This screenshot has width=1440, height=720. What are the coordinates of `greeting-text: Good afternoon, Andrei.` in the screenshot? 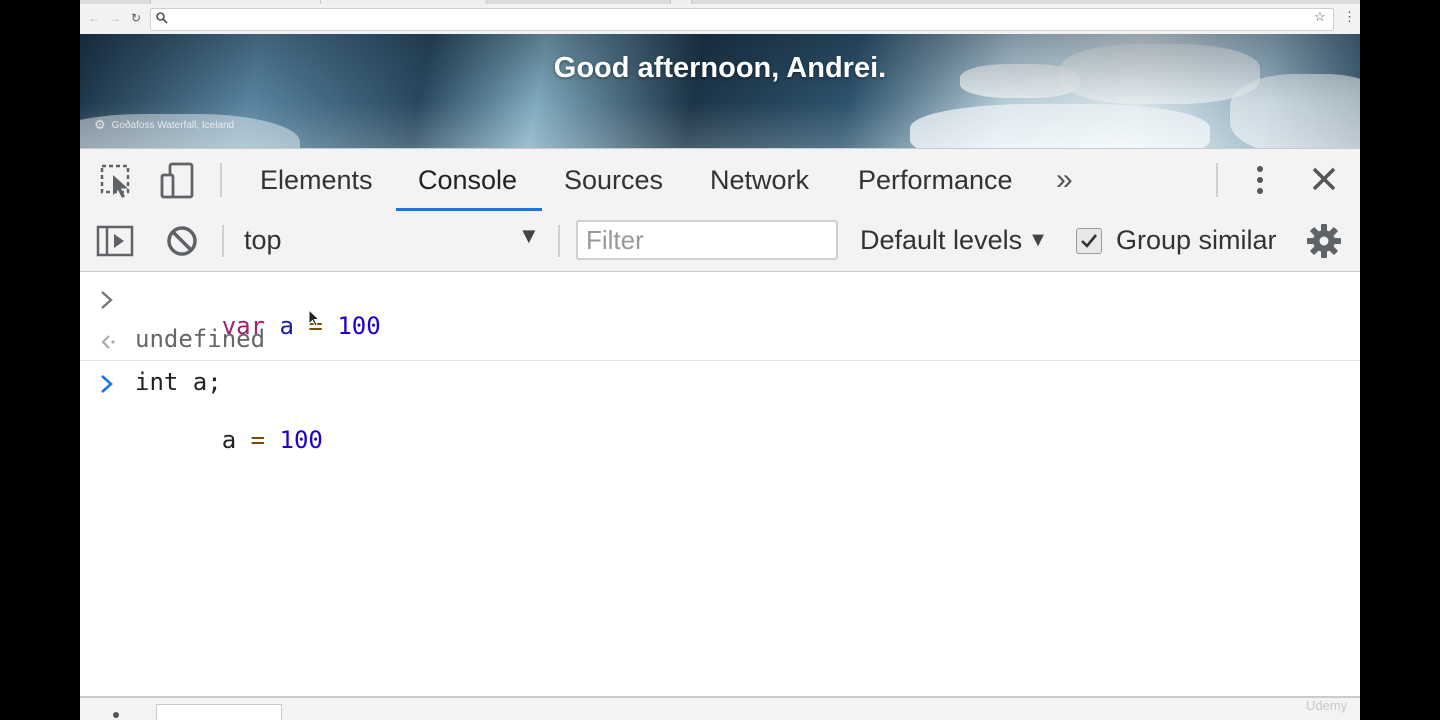 It's located at (720, 68).